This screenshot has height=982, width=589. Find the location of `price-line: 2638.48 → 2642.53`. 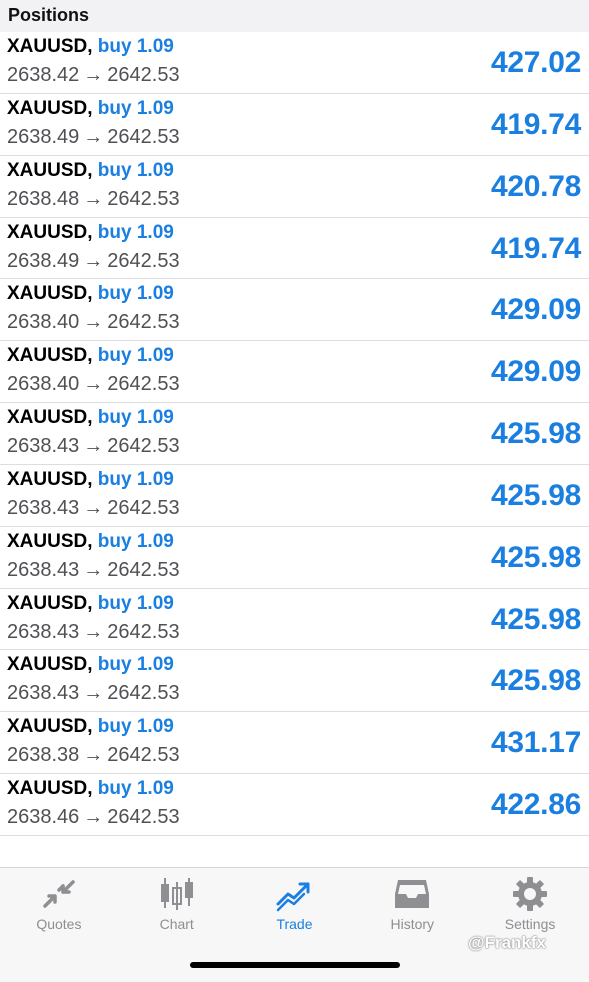

price-line: 2638.48 → 2642.53 is located at coordinates (93, 199).